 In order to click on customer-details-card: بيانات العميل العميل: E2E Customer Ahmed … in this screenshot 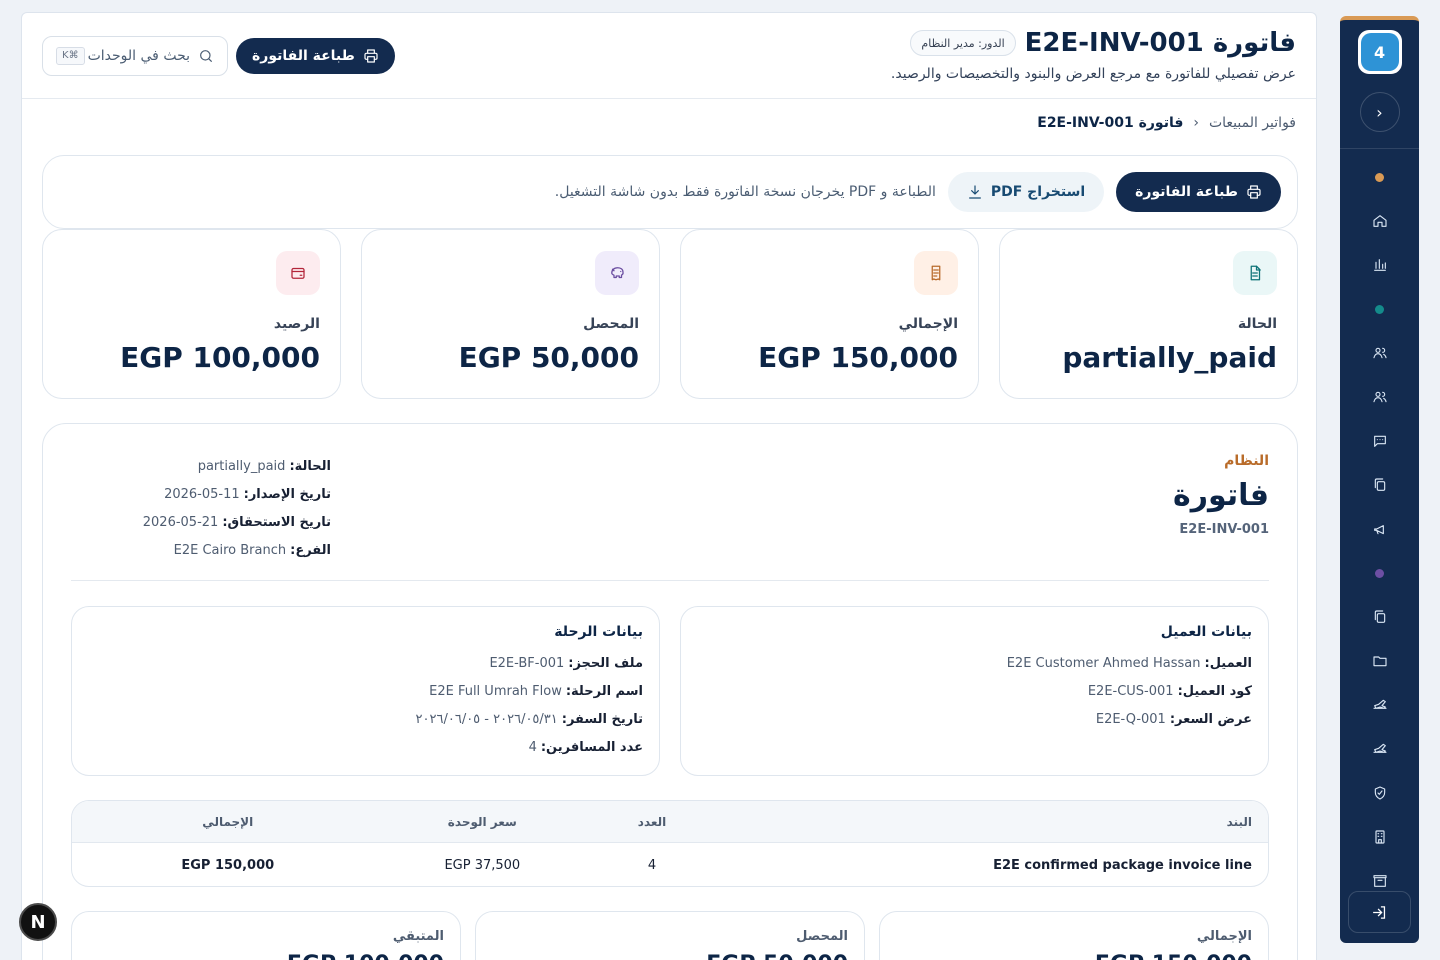, I will do `click(974, 691)`.